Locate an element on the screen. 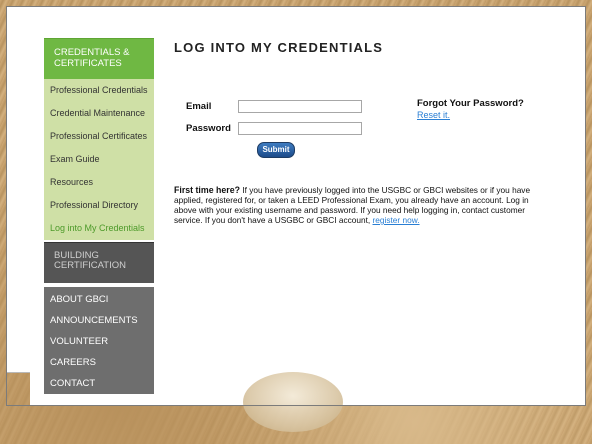 The width and height of the screenshot is (592, 444). page-title: LOG INTO MY CREDENTIALS is located at coordinates (279, 47).